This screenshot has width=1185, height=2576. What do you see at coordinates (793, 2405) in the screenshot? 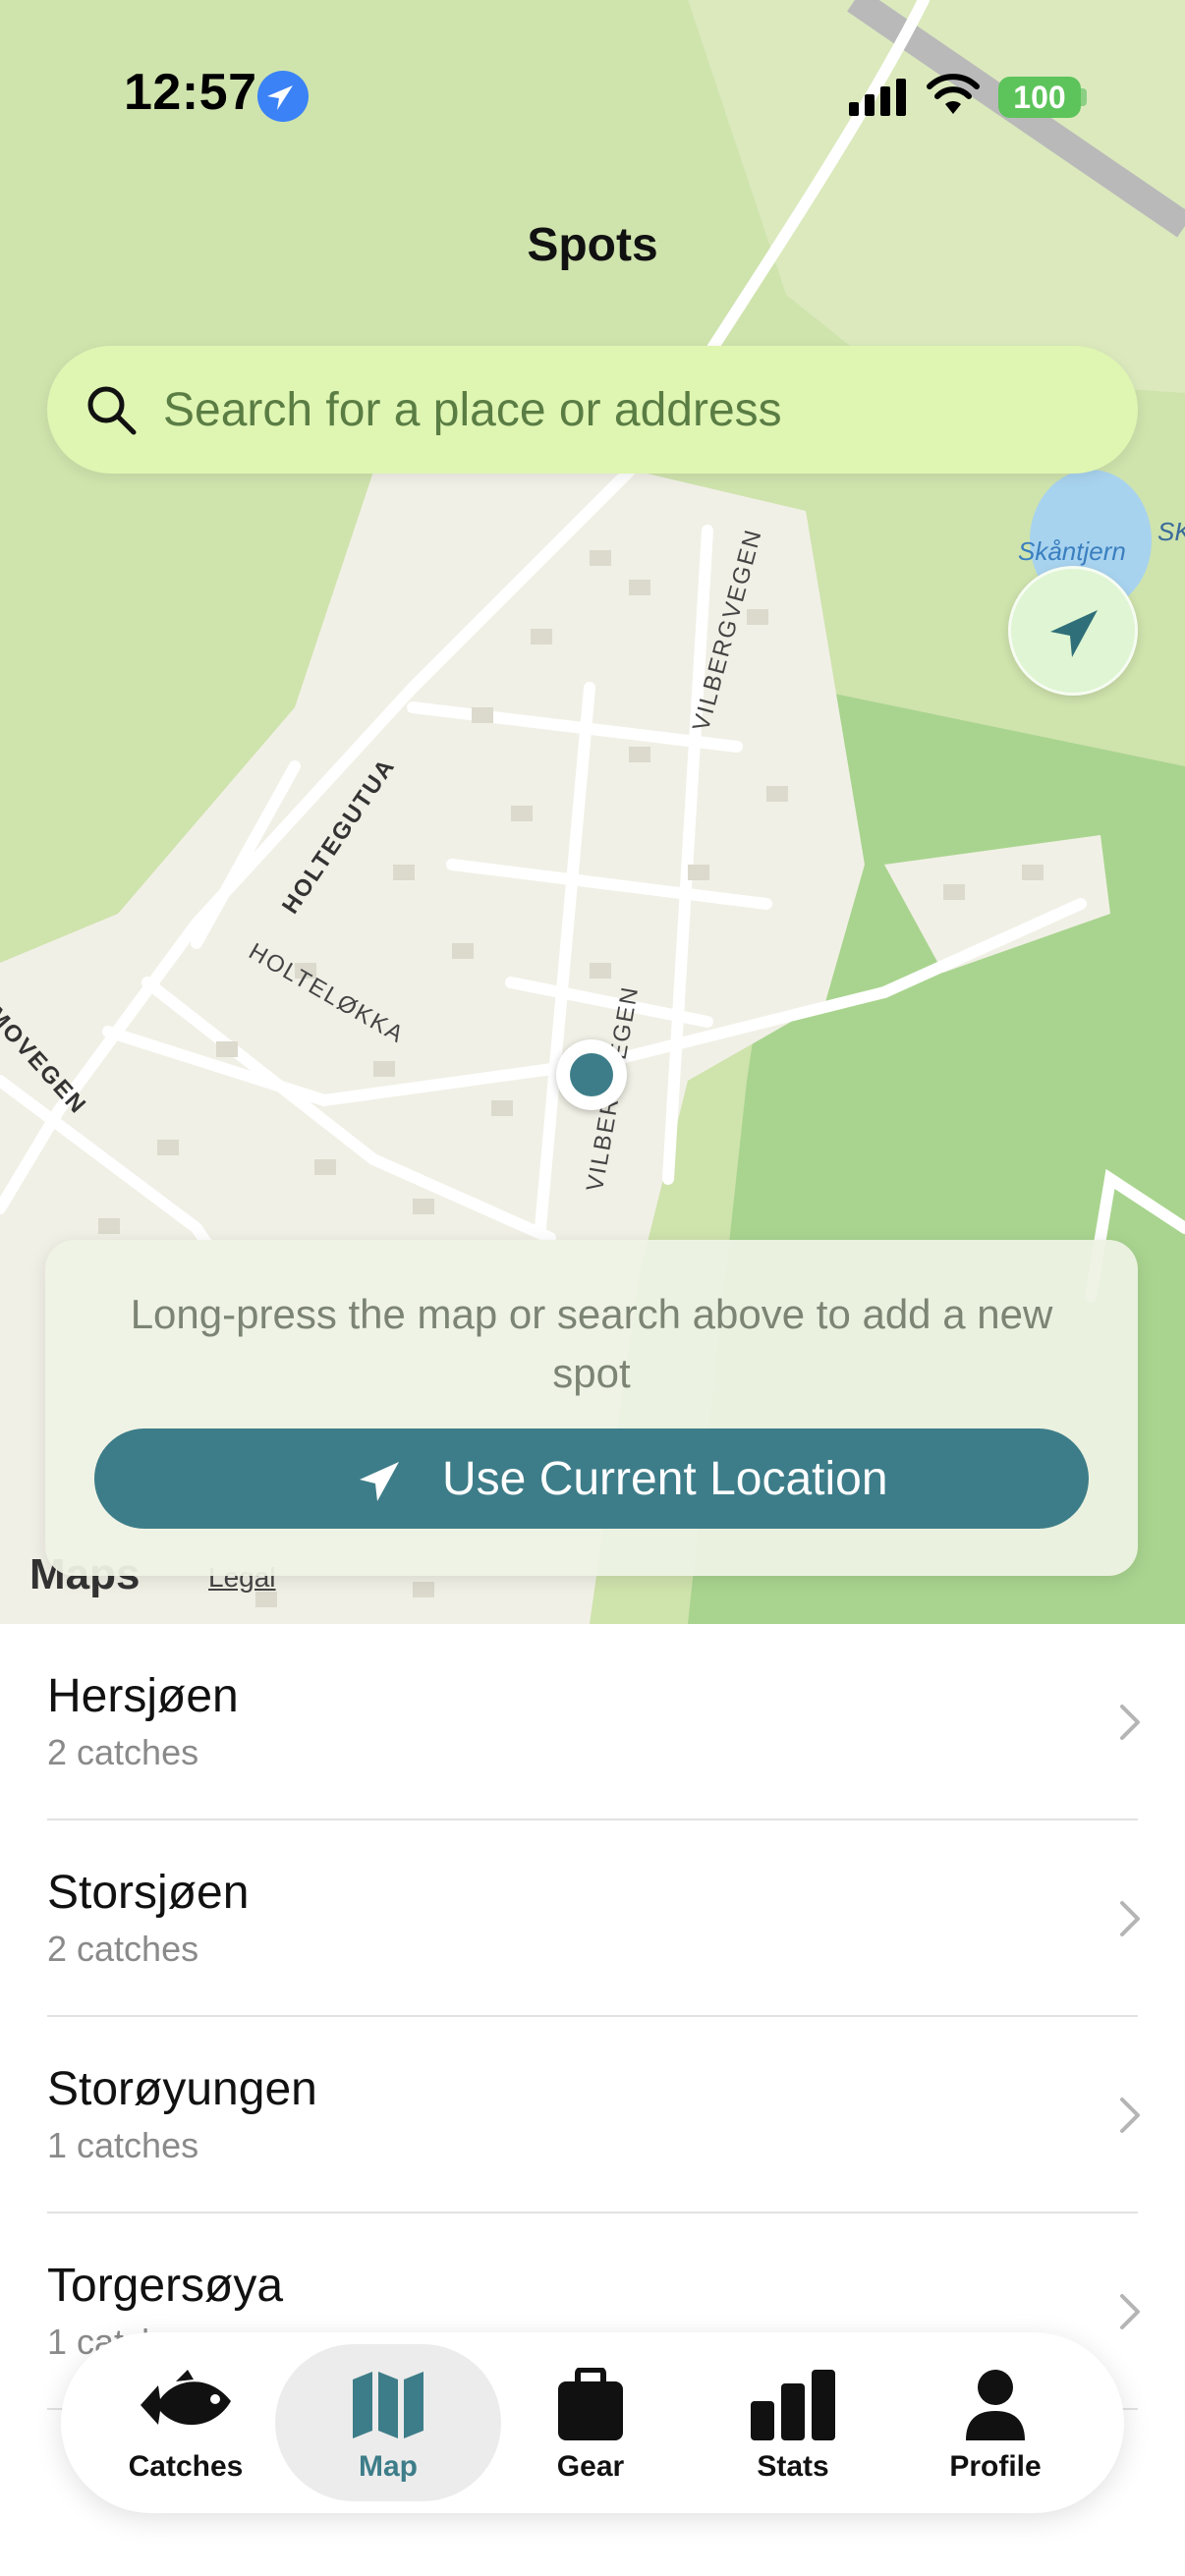
I see `bar-chart-icon` at bounding box center [793, 2405].